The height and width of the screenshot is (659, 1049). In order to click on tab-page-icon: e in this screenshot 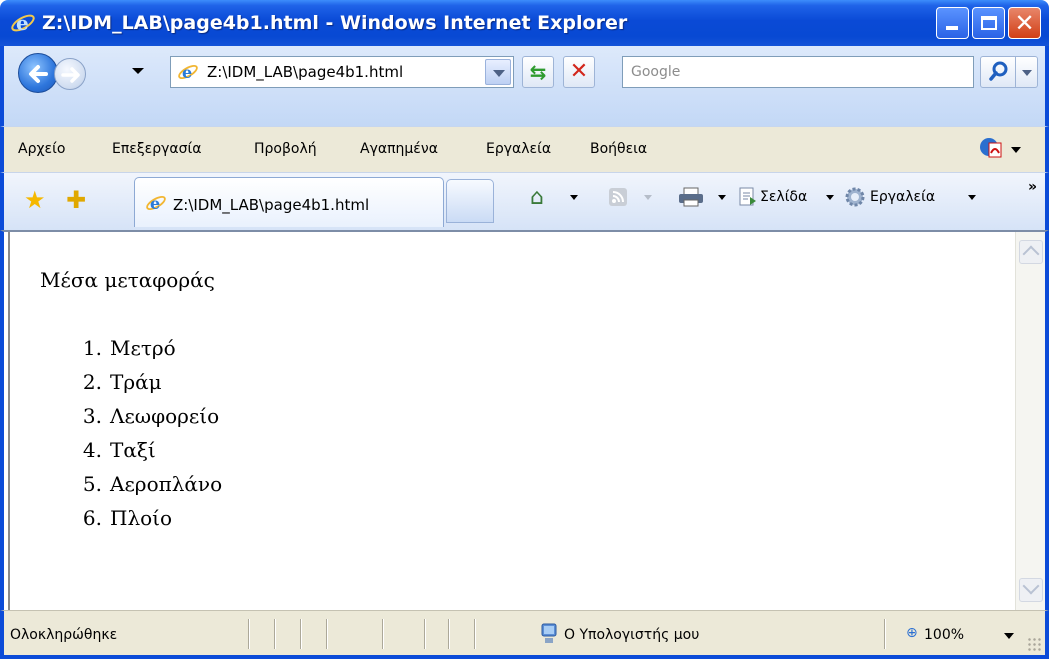, I will do `click(156, 203)`.